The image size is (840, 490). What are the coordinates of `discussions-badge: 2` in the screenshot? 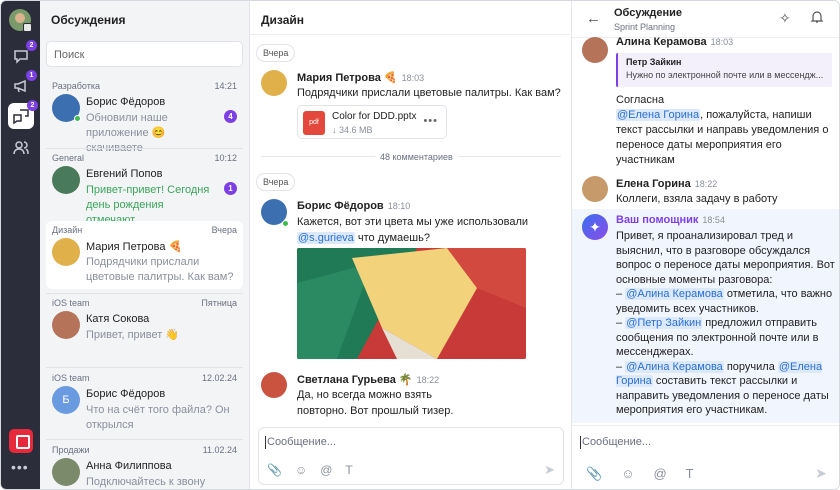 It's located at (32, 105).